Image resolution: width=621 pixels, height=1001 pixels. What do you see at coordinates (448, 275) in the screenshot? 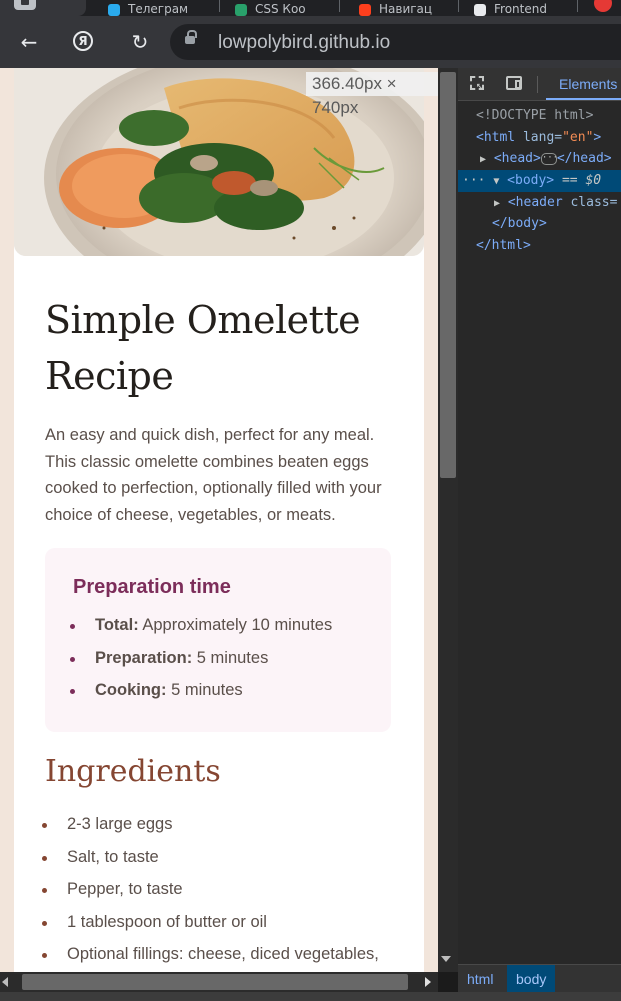
I see `vertical-scrollbar-thumb` at bounding box center [448, 275].